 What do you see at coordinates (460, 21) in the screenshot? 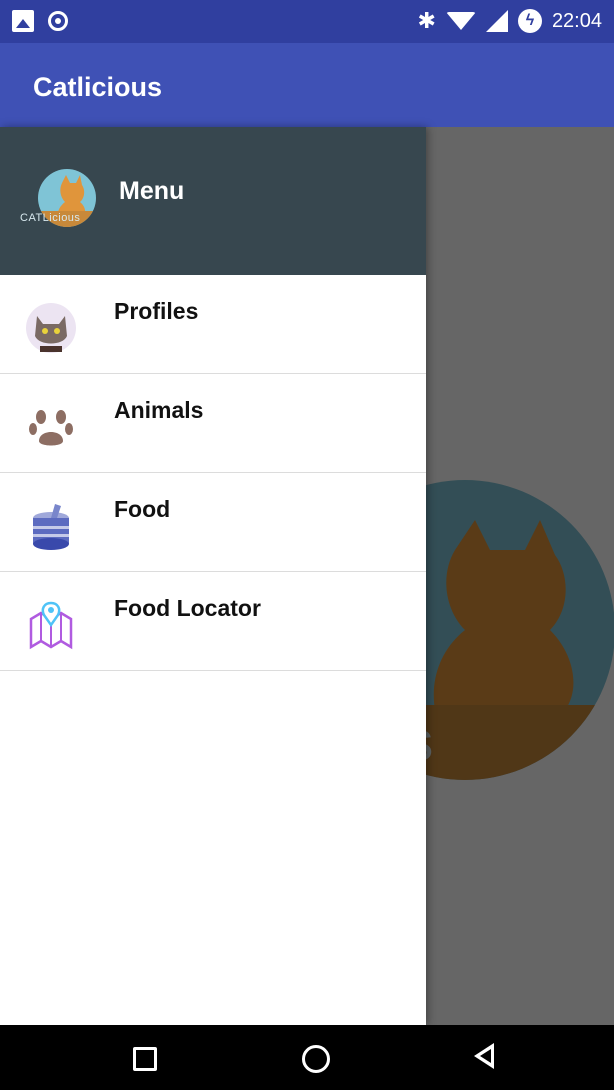
I see `wifi-icon` at bounding box center [460, 21].